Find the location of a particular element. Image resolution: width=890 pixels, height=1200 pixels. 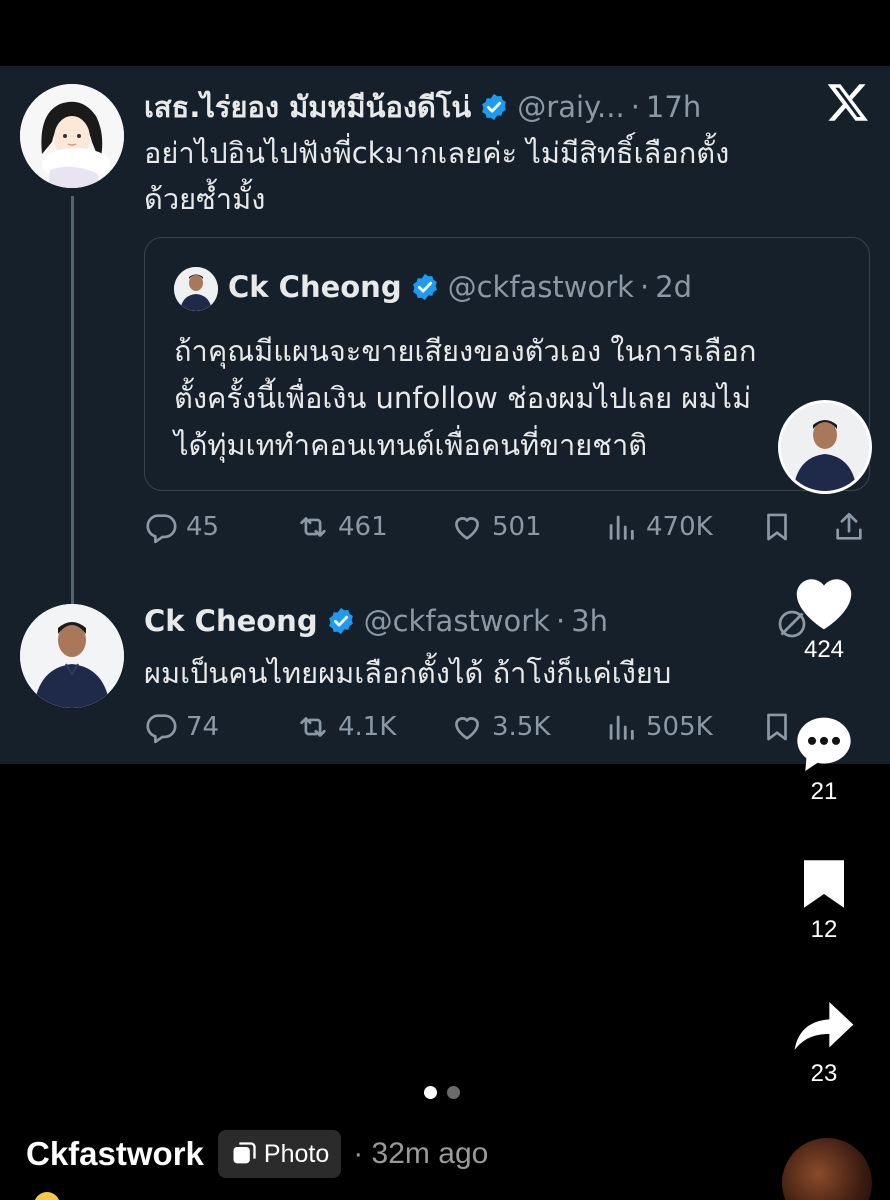

bookmark-button is located at coordinates (781, 527).